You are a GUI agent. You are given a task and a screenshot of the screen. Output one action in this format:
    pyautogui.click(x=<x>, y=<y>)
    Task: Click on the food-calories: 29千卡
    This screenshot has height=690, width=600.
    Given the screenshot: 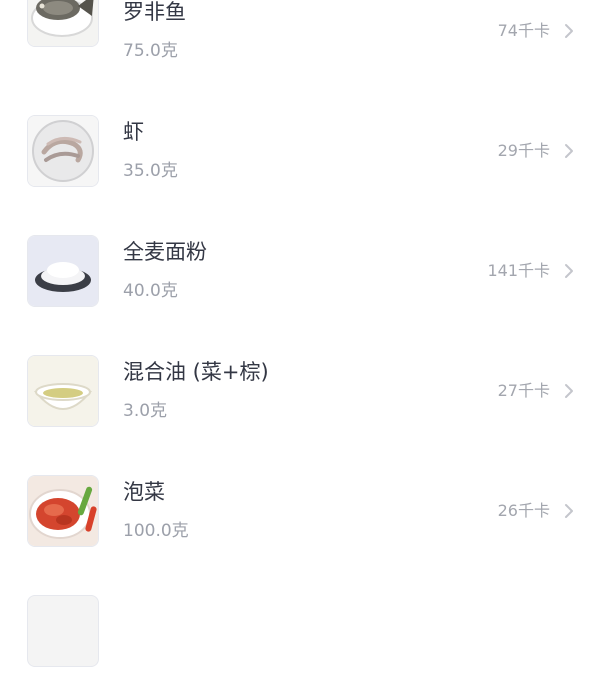 What is the action you would take?
    pyautogui.click(x=523, y=150)
    